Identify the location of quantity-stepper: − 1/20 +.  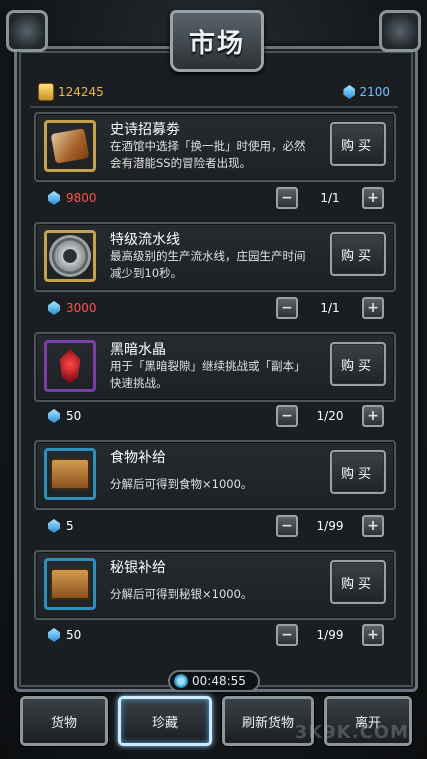
(330, 416).